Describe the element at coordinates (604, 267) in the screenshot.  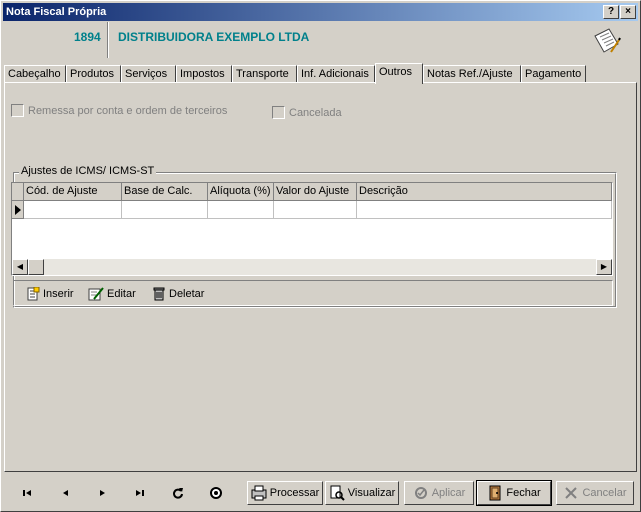
I see `scroll-right-icon: ▶` at that location.